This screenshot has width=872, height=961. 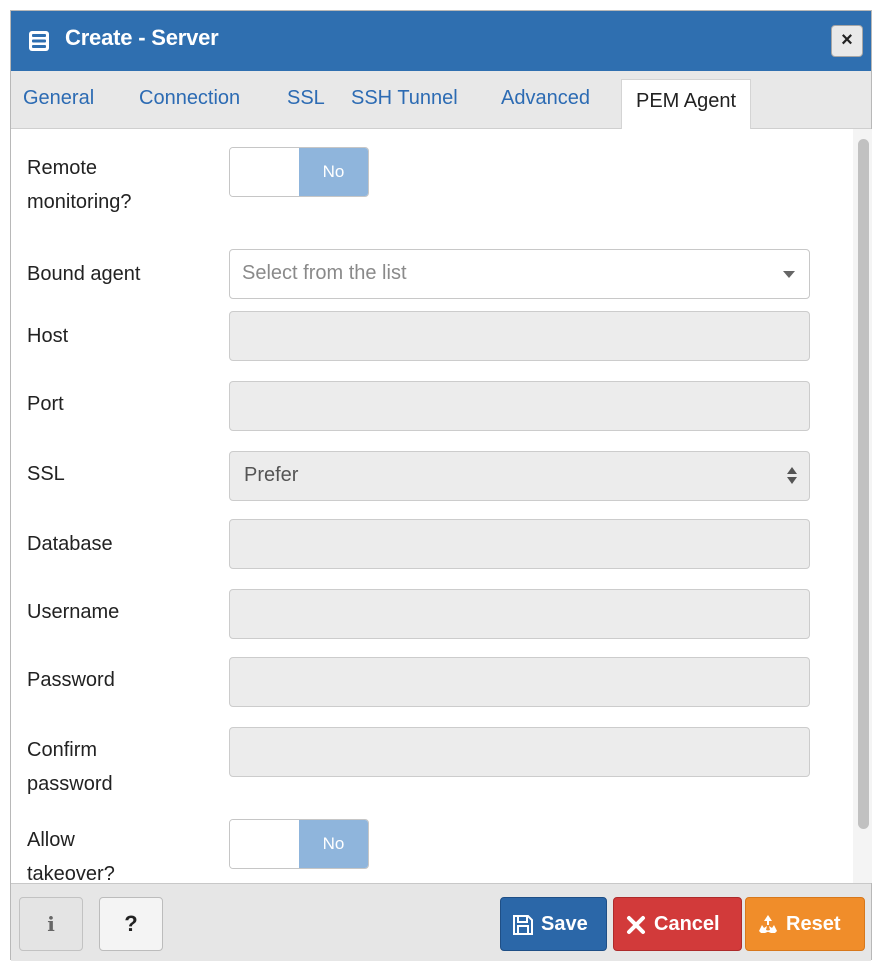 What do you see at coordinates (71, 680) in the screenshot?
I see `password-label: Password` at bounding box center [71, 680].